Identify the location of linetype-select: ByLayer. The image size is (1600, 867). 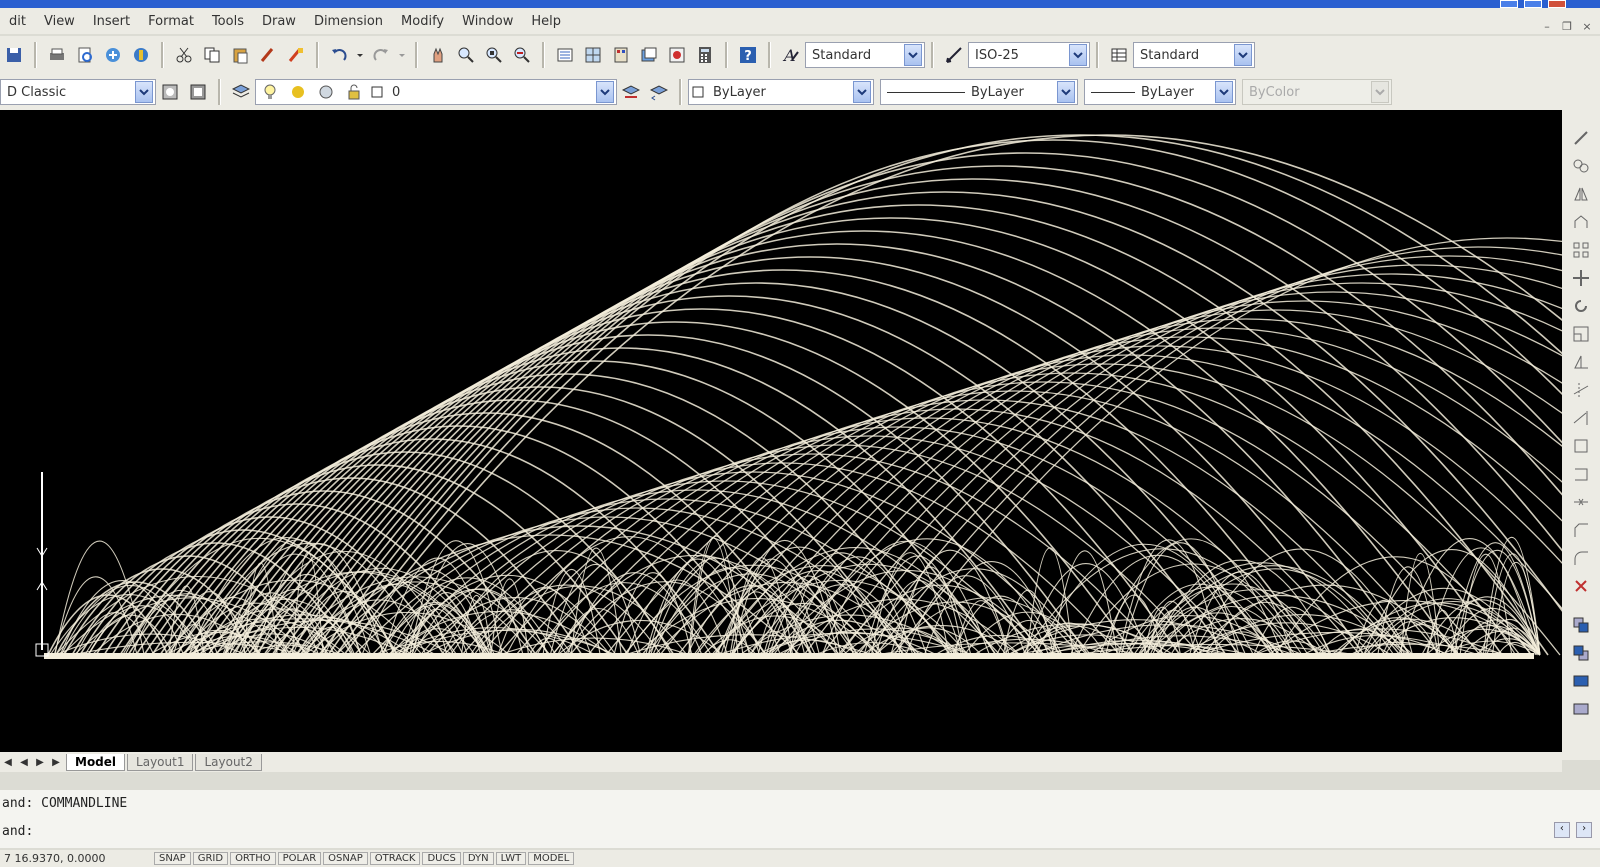
(979, 92).